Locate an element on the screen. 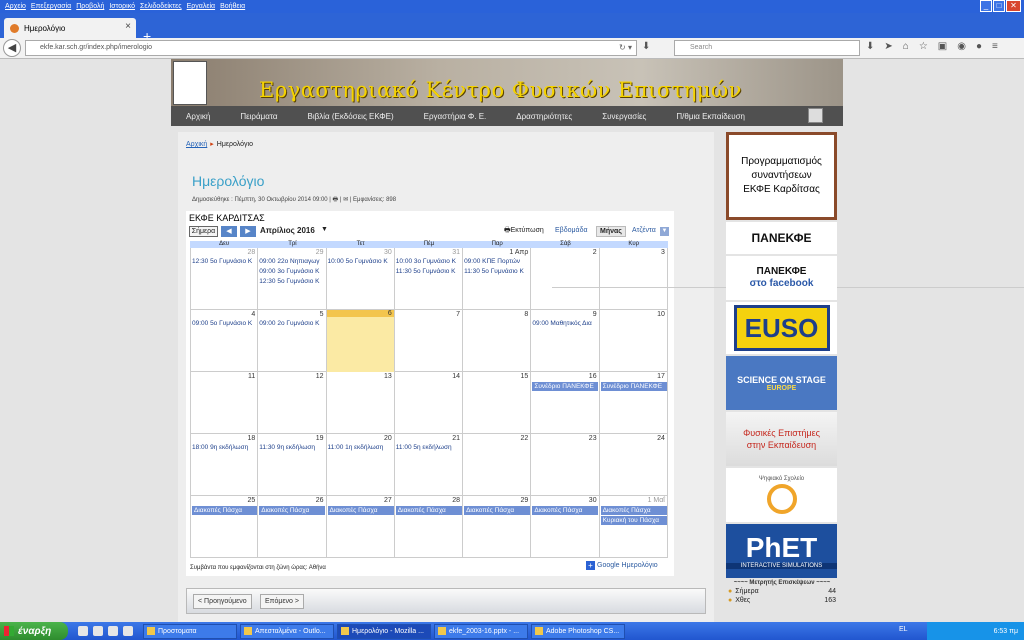  day-cell: 30 10:00 5ο Γυμνάσιο Κ is located at coordinates (361, 279).